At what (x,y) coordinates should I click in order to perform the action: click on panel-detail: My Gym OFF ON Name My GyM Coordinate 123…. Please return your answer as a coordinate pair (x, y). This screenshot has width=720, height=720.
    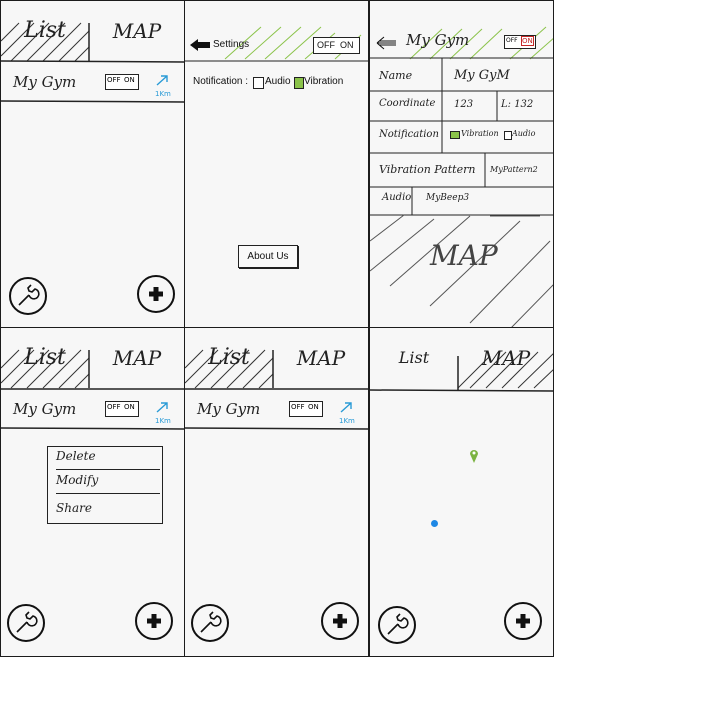
    Looking at the image, I should click on (461, 164).